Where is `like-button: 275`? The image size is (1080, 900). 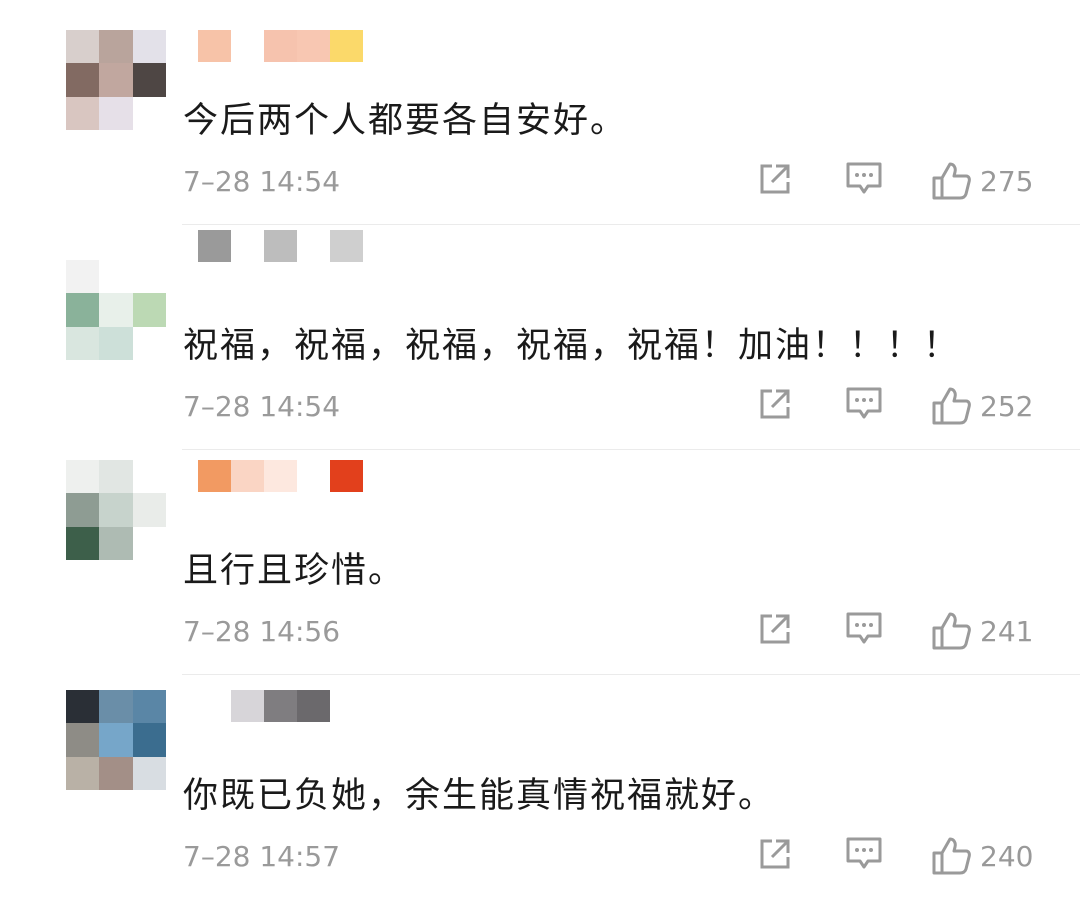
like-button: 275 is located at coordinates (981, 181).